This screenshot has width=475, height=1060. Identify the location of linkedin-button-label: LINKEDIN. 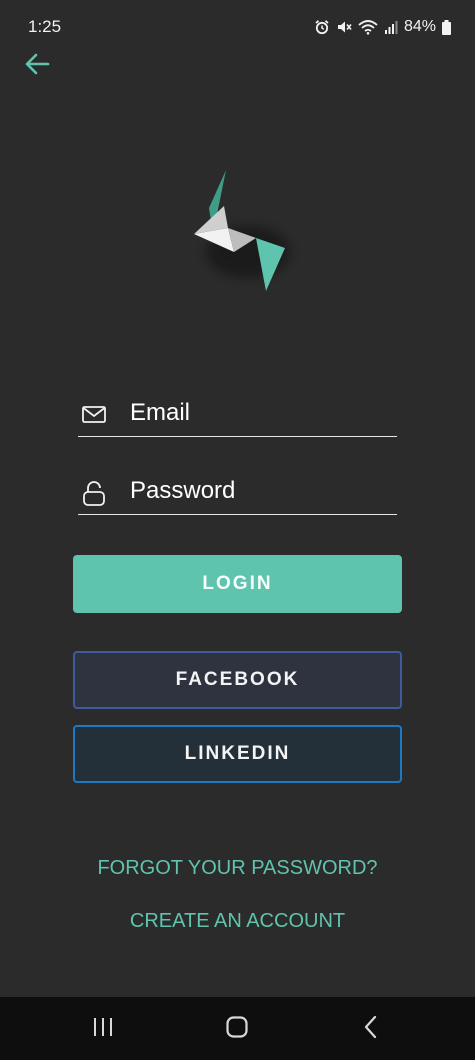
(237, 753).